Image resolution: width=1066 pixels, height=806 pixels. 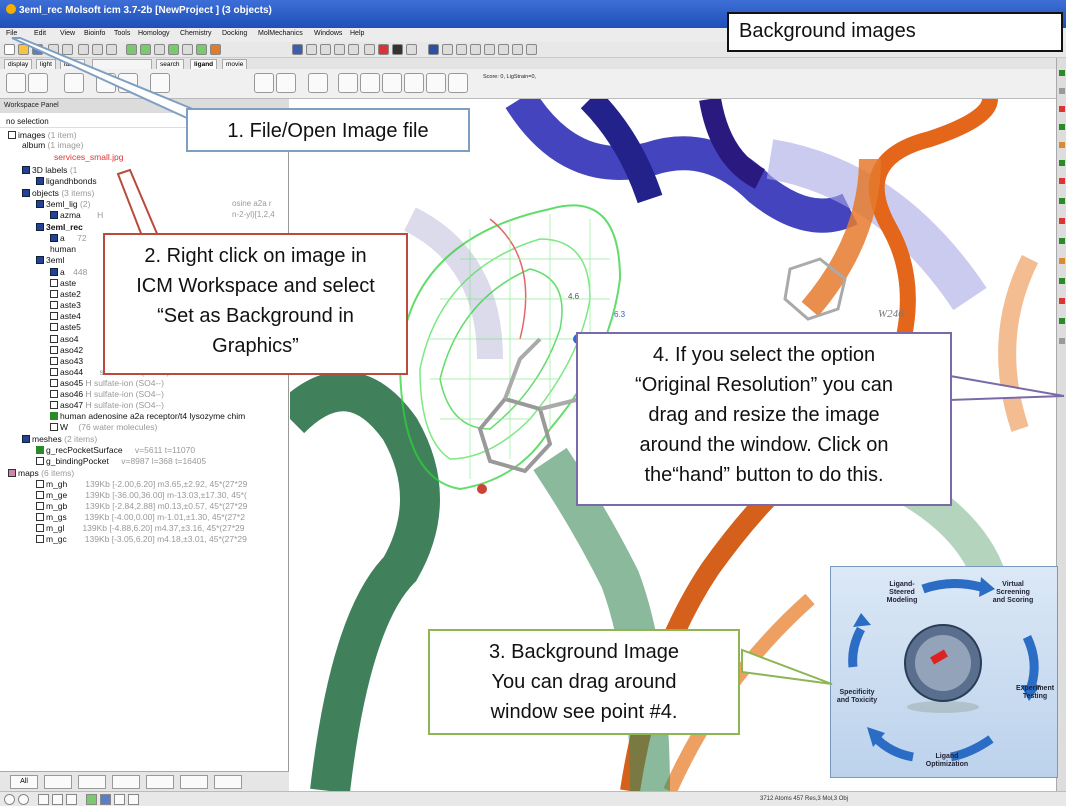 I want to click on pin3-icon, so click(x=475, y=49).